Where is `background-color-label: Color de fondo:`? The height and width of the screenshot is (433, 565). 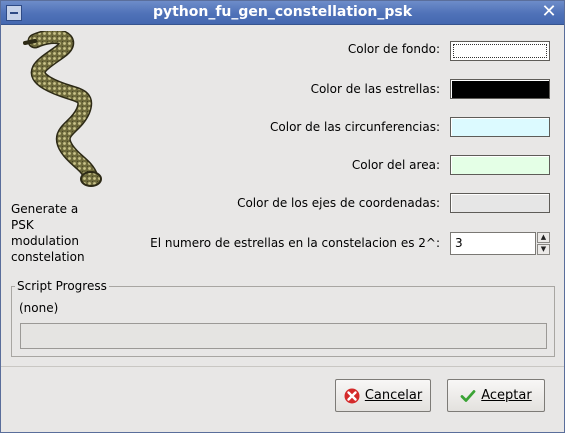 background-color-label: Color de fondo: is located at coordinates (393, 49).